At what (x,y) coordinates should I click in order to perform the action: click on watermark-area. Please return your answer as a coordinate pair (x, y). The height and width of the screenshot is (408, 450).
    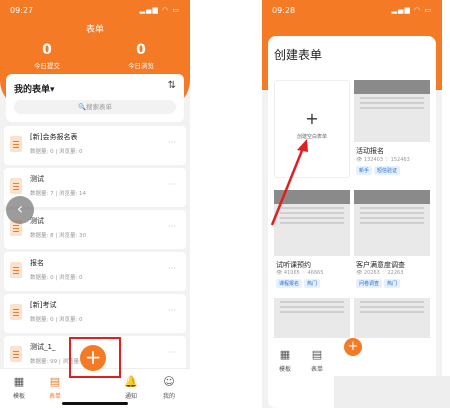
    Looking at the image, I should click on (392, 392).